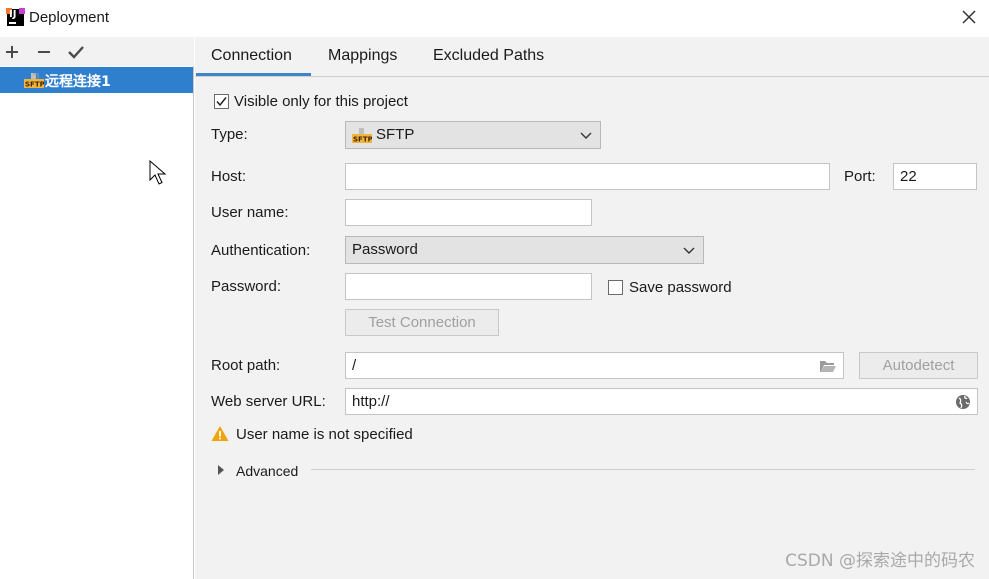 This screenshot has height=579, width=989. Describe the element at coordinates (261, 250) in the screenshot. I see `authentication-label: Authentication:` at that location.